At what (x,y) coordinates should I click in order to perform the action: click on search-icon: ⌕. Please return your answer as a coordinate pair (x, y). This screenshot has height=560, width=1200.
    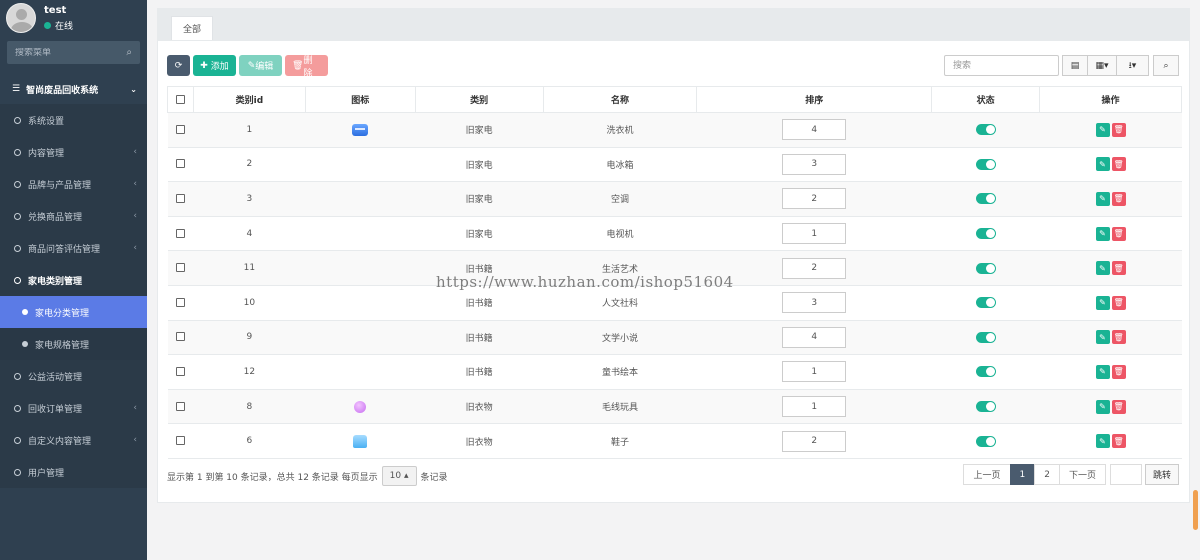
    Looking at the image, I should click on (129, 52).